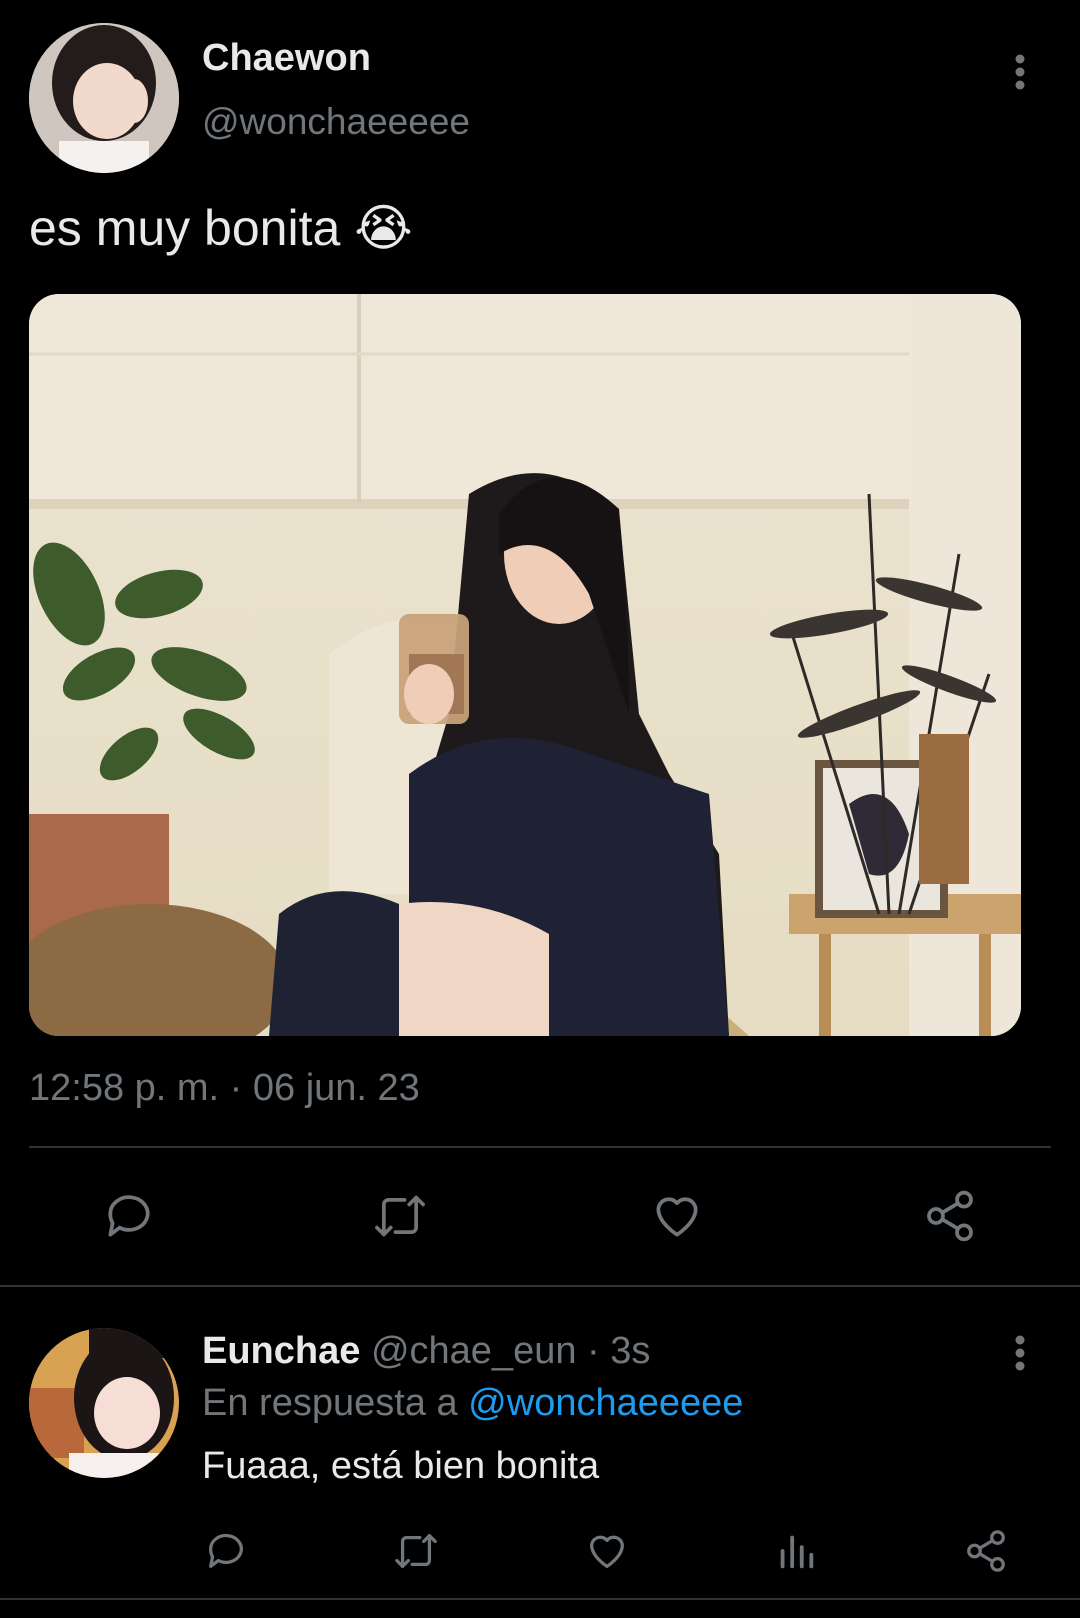  I want to click on reply-like-icon, so click(607, 1551).